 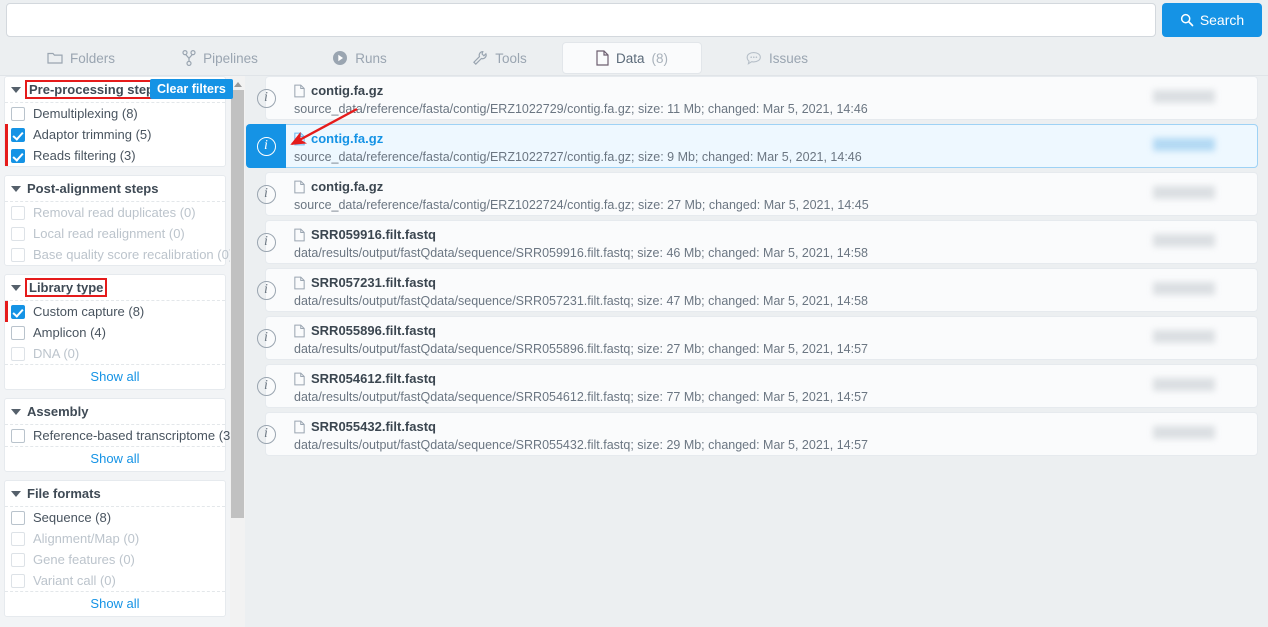 What do you see at coordinates (237, 304) in the screenshot?
I see `sidebar-scrollbar-thumb` at bounding box center [237, 304].